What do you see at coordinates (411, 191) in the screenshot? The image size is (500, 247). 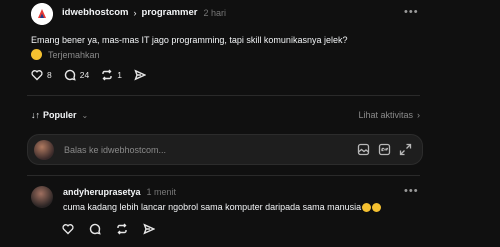 I see `comment-more-options-icon: •••` at bounding box center [411, 191].